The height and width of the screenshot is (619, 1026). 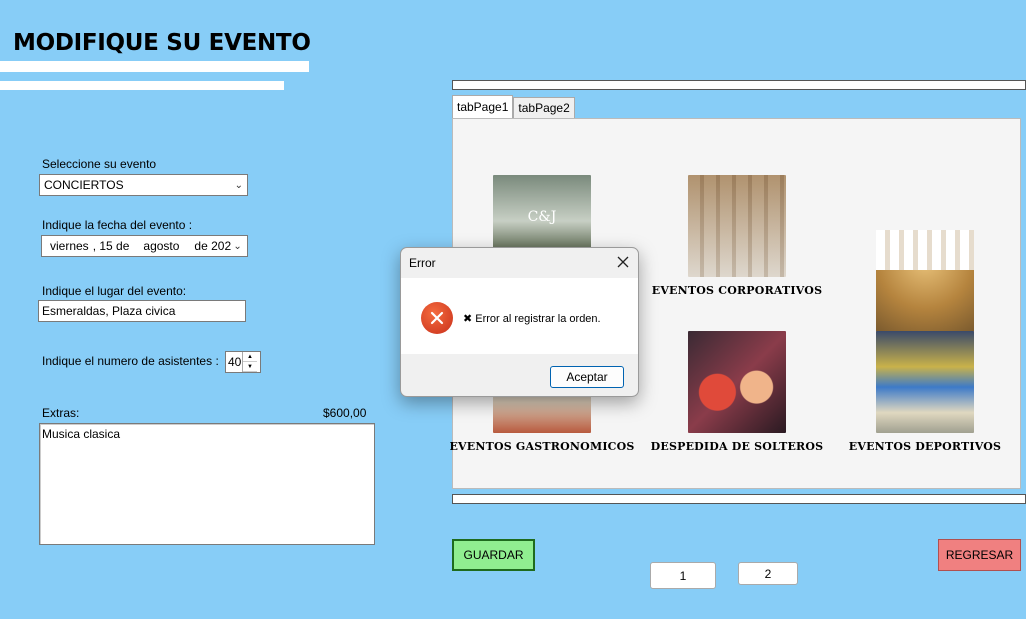 I want to click on error-icon, so click(x=437, y=318).